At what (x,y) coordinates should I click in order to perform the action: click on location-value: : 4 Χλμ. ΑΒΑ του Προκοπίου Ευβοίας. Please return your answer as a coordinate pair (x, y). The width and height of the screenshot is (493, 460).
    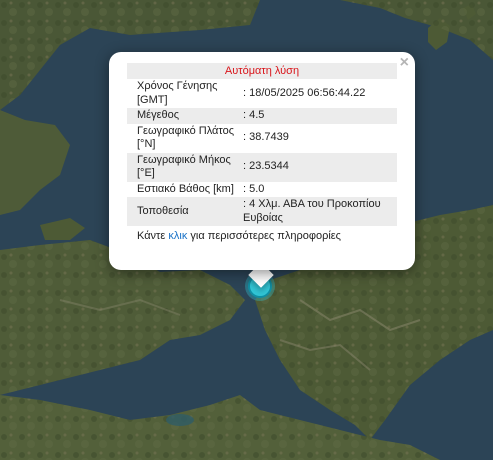
    Looking at the image, I should click on (318, 211).